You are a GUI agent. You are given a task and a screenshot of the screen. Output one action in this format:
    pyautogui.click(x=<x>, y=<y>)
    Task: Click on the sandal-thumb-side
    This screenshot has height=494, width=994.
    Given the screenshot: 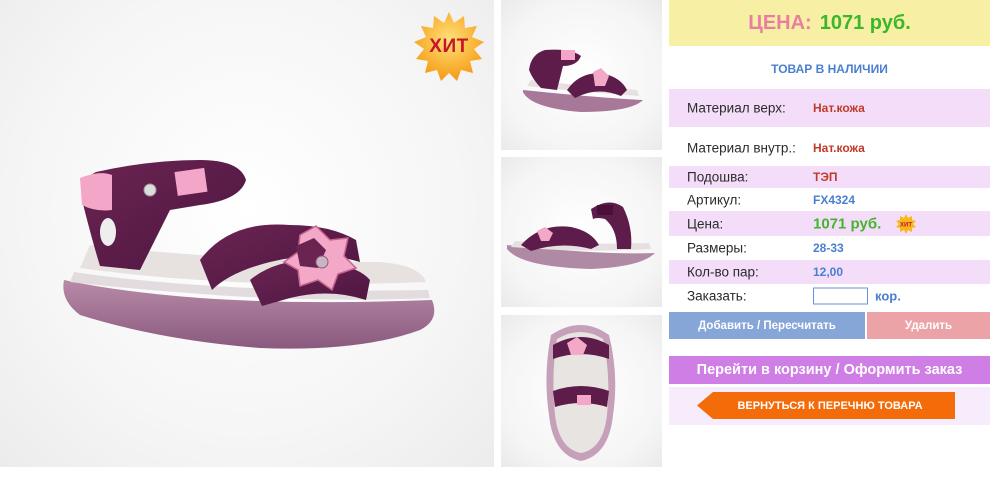 What is the action you would take?
    pyautogui.click(x=583, y=80)
    